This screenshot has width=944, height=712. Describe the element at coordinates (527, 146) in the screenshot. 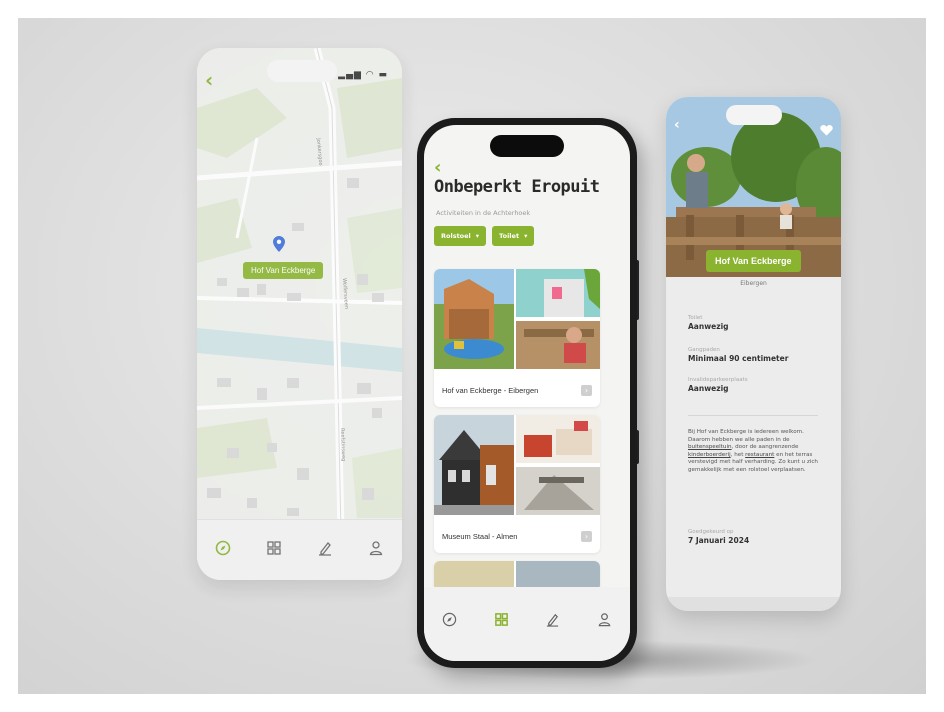

I see `dynamic-island` at that location.